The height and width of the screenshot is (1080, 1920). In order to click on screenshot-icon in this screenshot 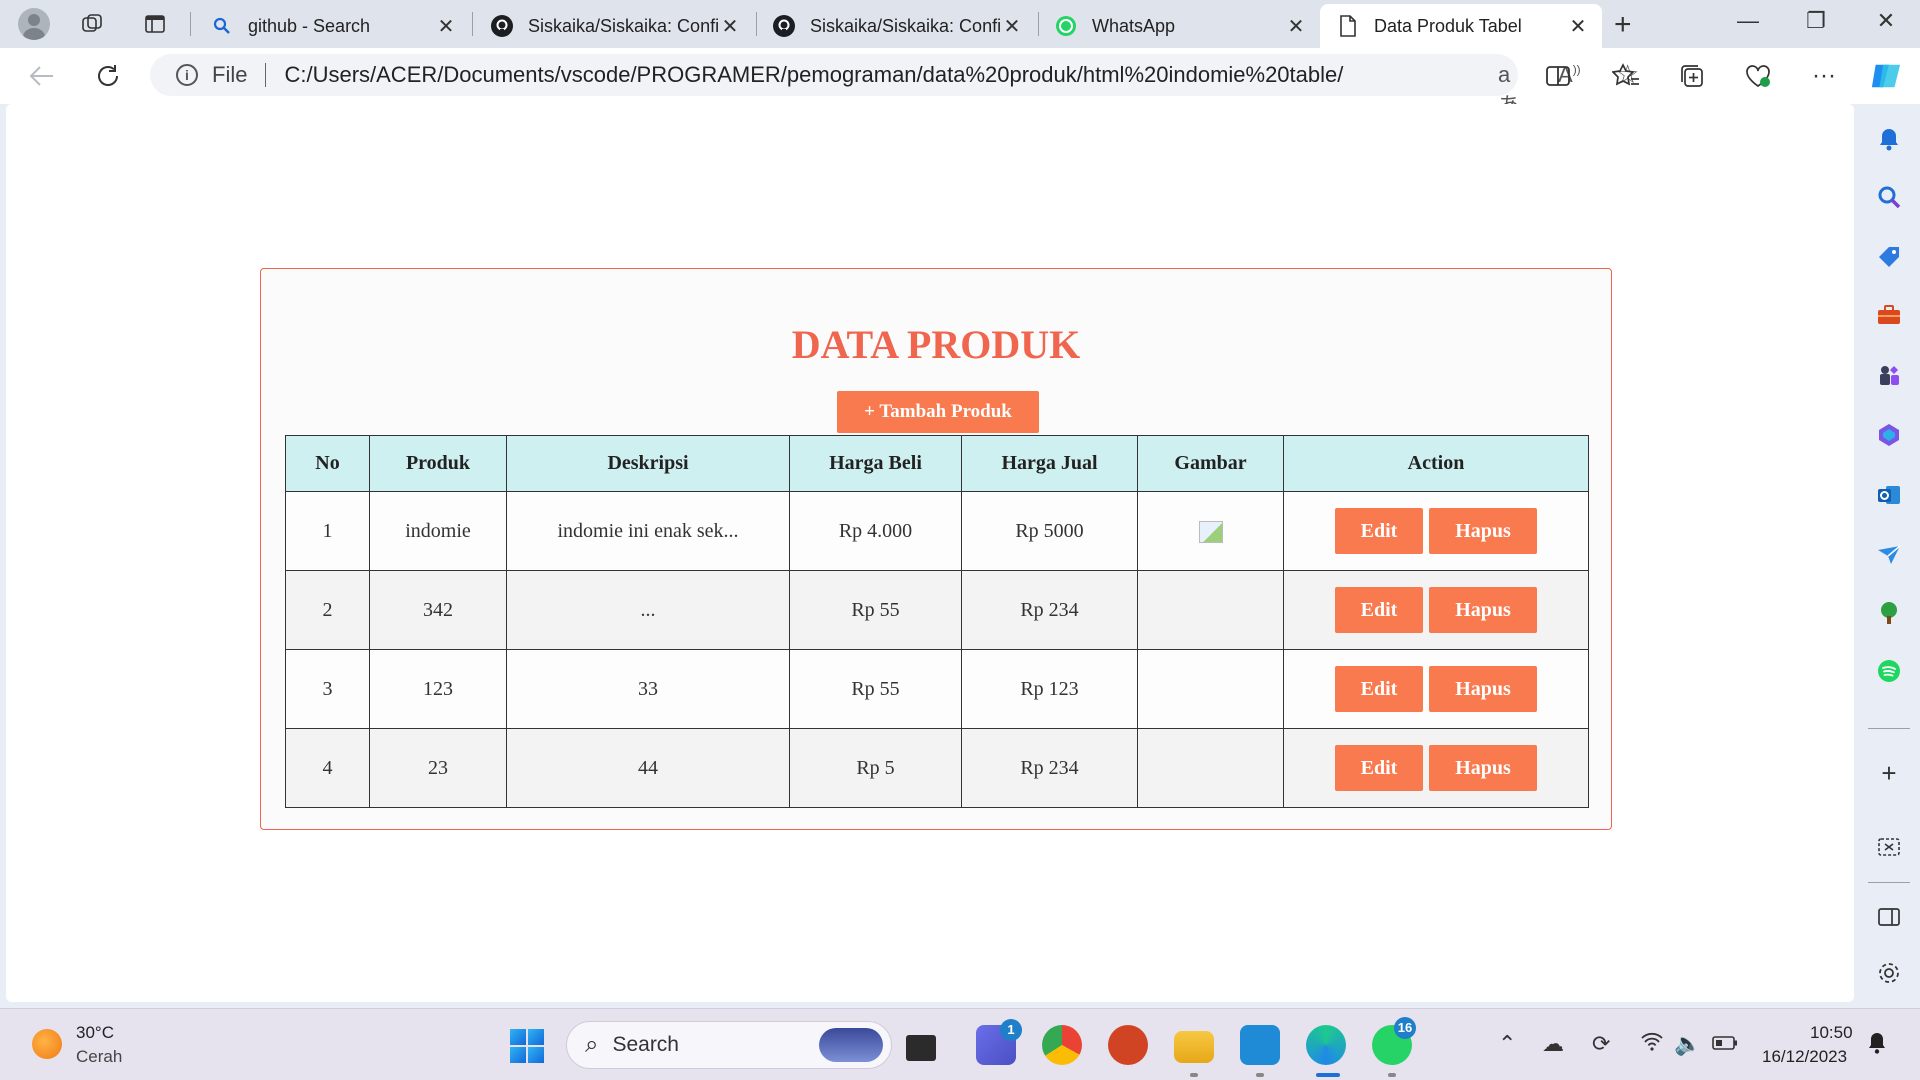, I will do `click(1889, 847)`.